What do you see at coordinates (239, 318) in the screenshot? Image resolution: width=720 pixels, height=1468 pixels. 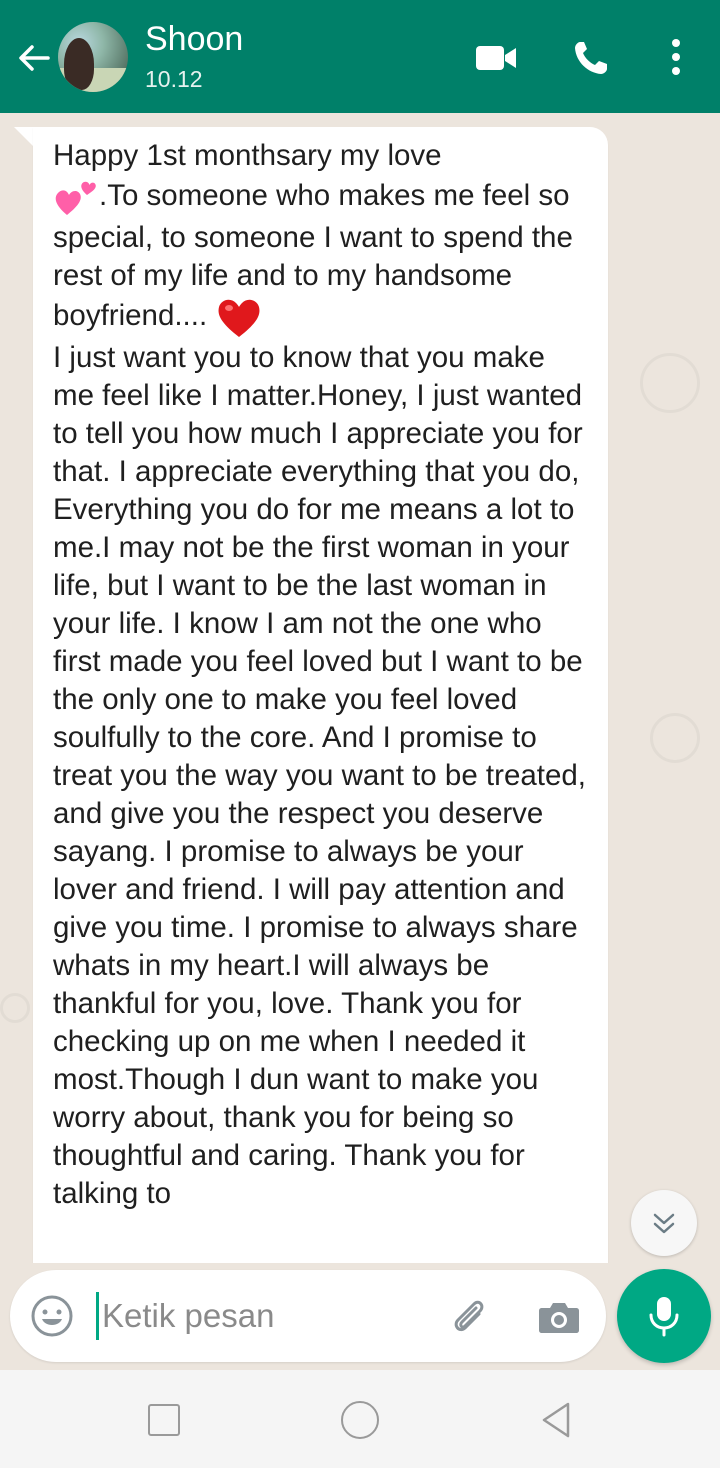 I see `red-heart-icon` at bounding box center [239, 318].